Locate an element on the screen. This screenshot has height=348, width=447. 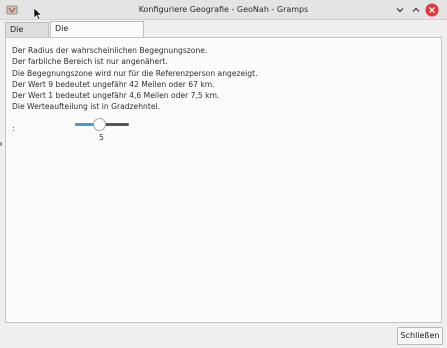
tab-die-karte: Die Karte is located at coordinates (27, 35).